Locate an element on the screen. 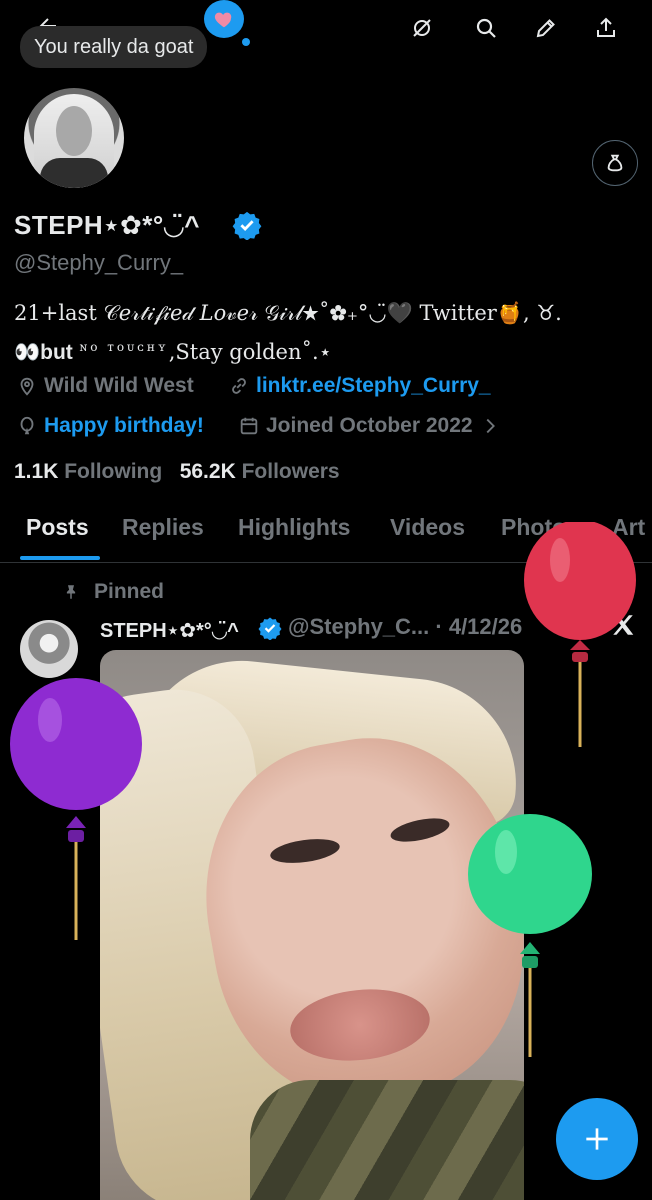 This screenshot has height=1200, width=652. purple-balloon-icon is located at coordinates (76, 809).